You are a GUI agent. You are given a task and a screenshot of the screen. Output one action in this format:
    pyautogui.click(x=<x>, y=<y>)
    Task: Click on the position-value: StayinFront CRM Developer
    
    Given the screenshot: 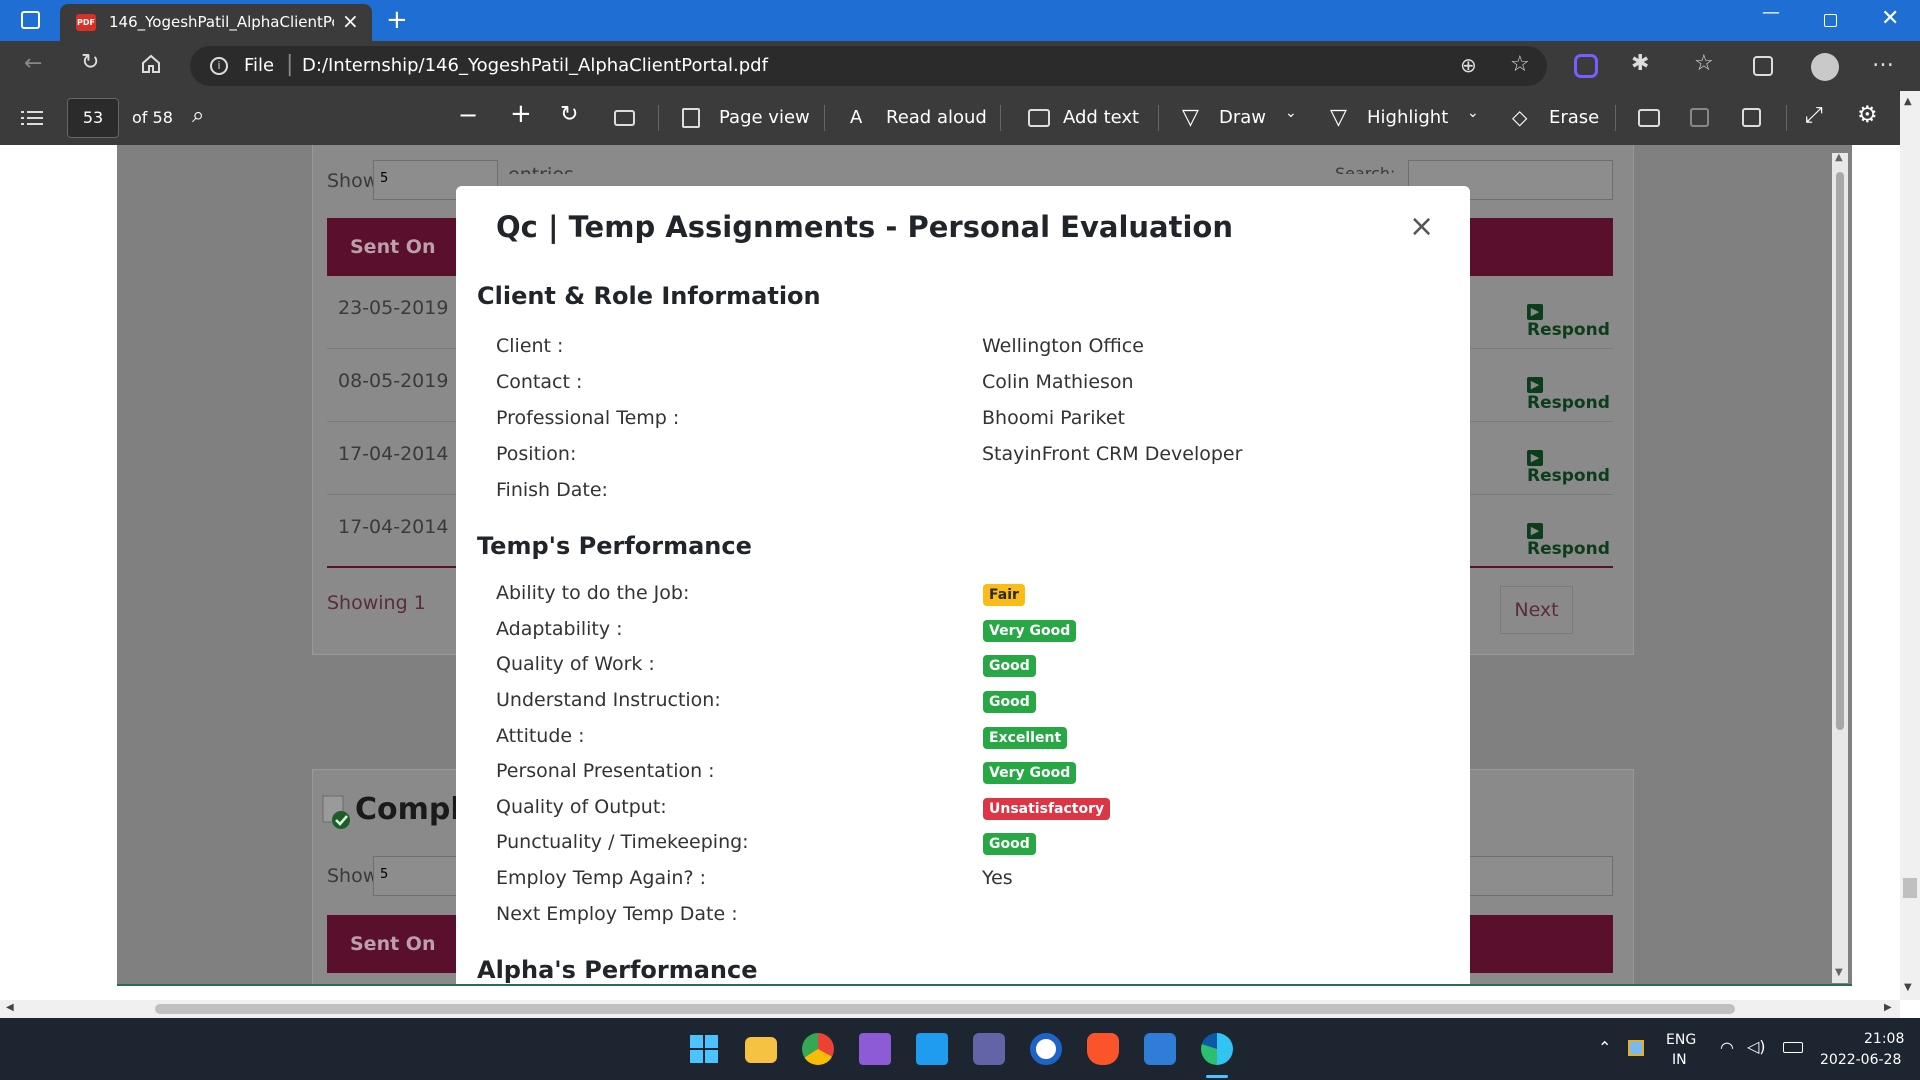 What is the action you would take?
    pyautogui.click(x=1112, y=454)
    